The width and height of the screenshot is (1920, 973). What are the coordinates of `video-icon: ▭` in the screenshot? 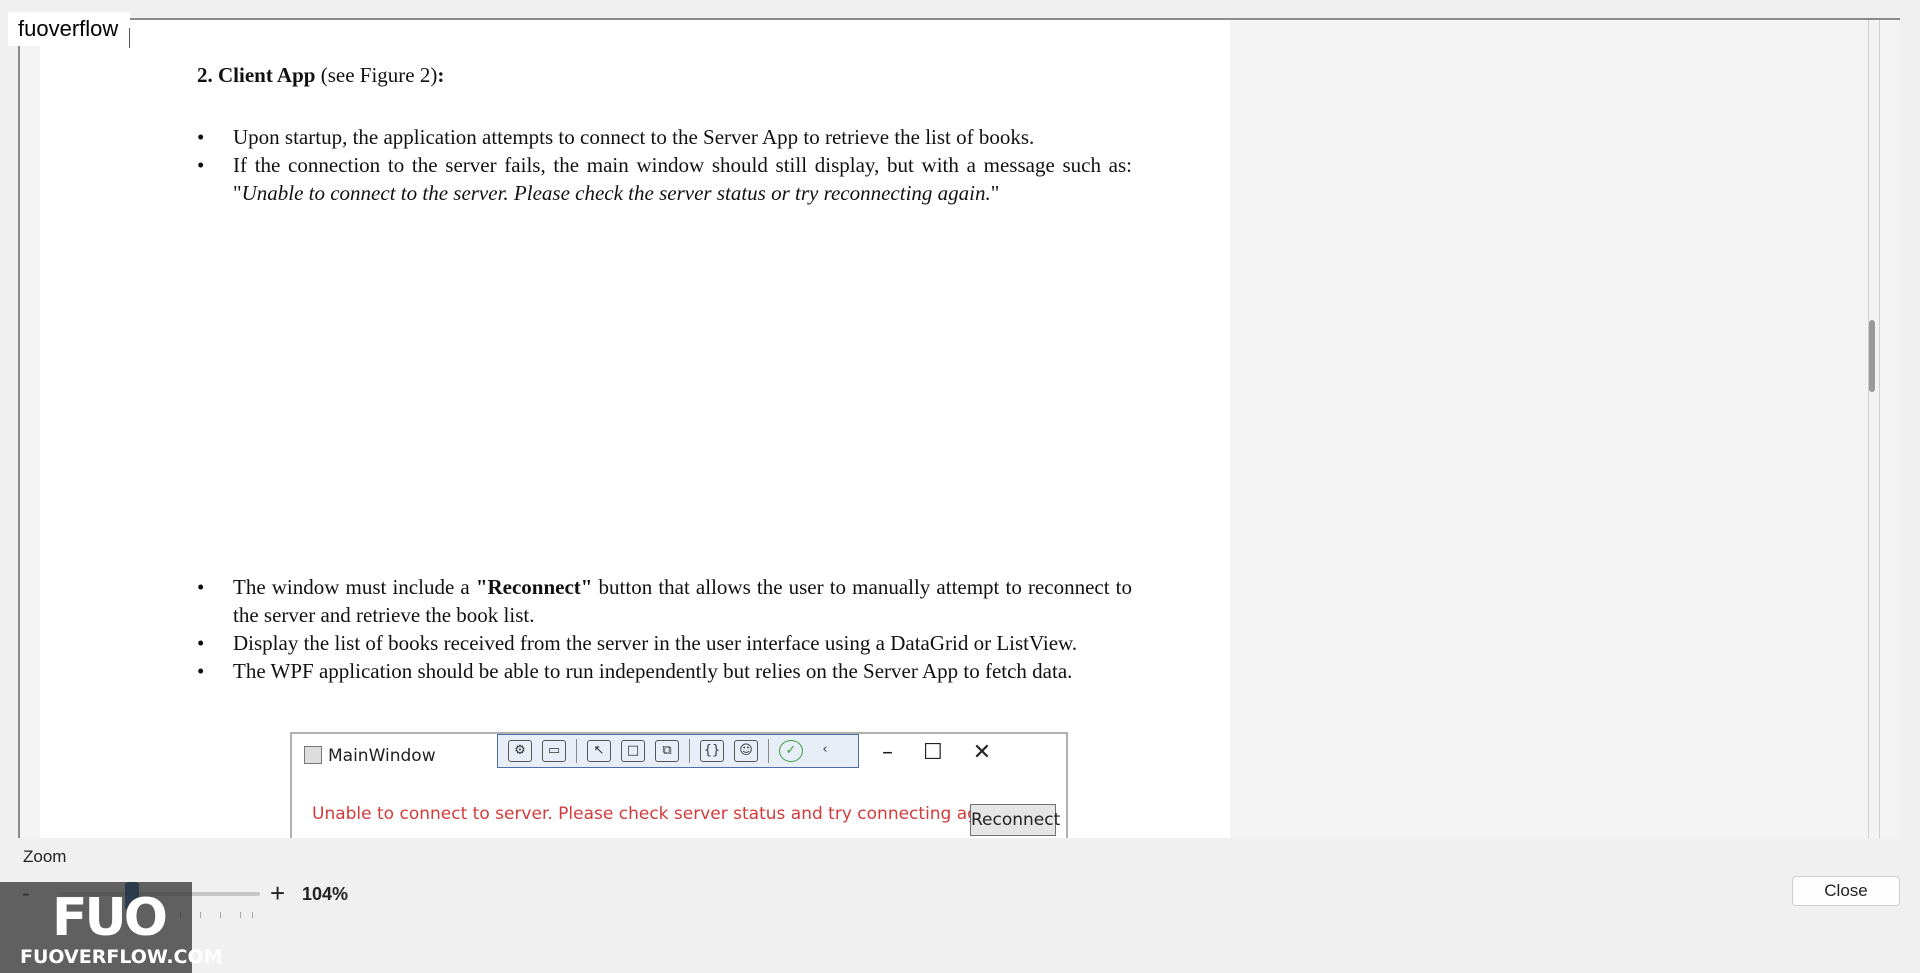 It's located at (554, 751).